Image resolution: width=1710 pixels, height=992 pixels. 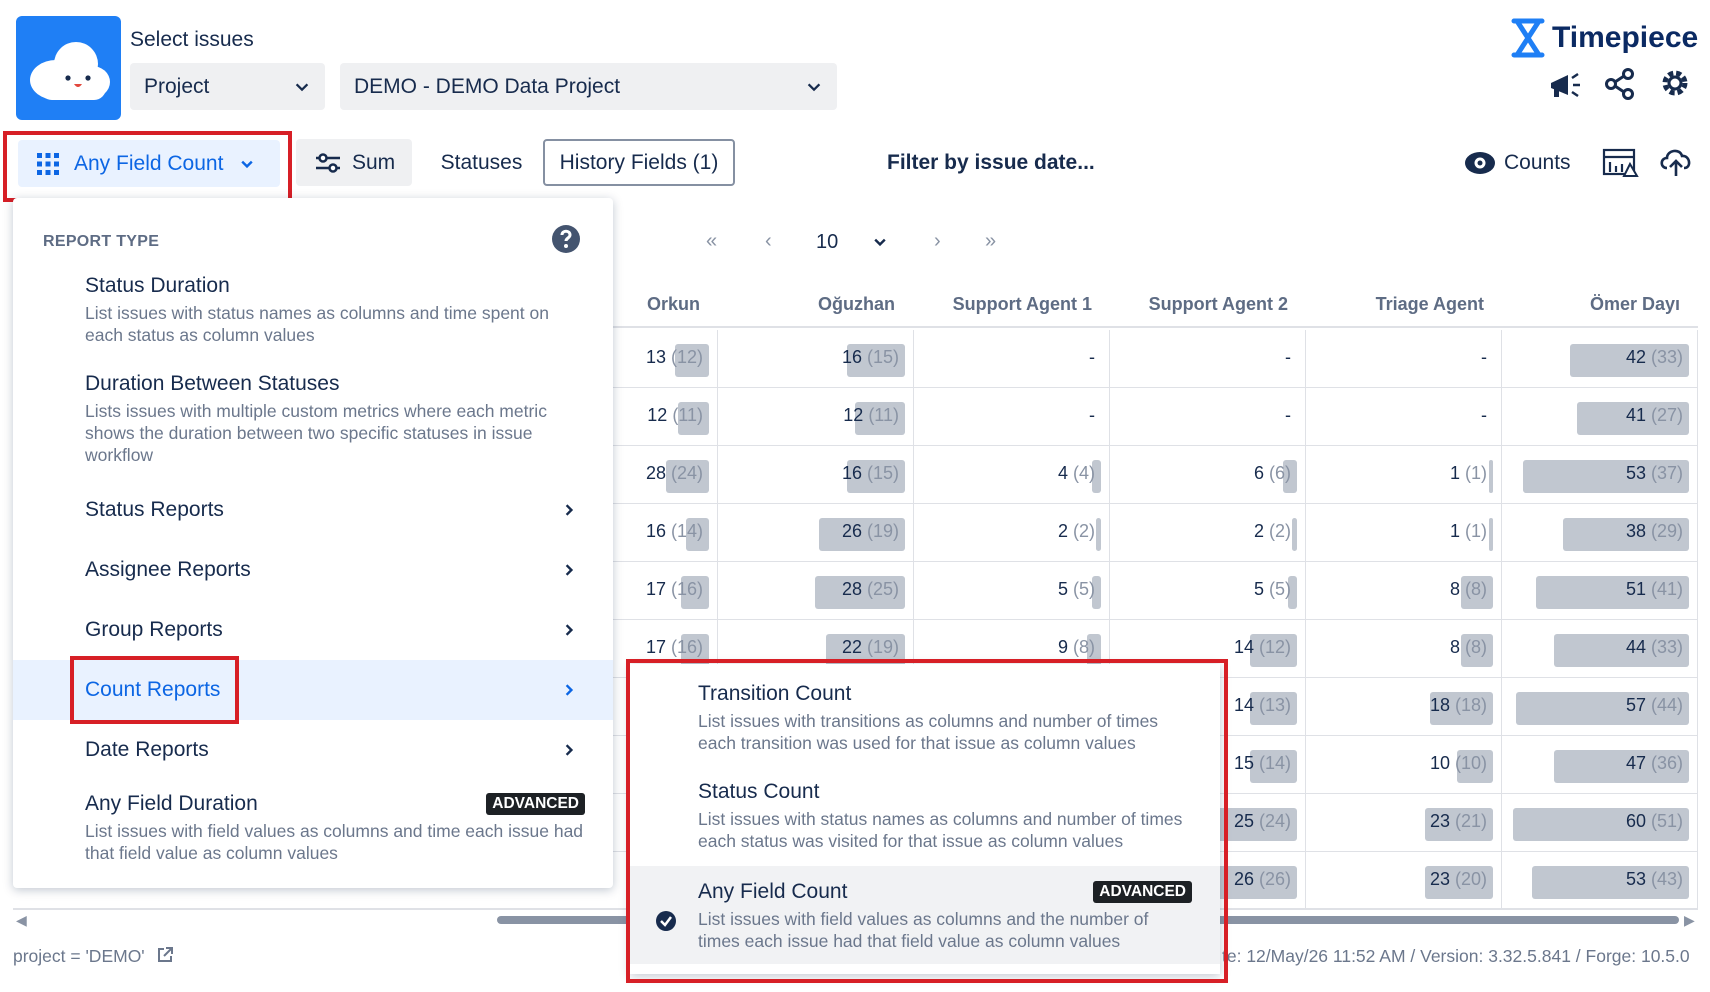 I want to click on jql-link: project = 'DEMO', so click(x=93, y=956).